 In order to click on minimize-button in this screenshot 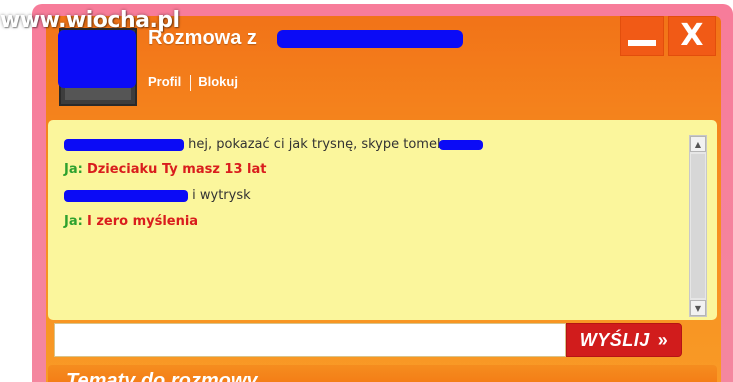, I will do `click(642, 36)`.